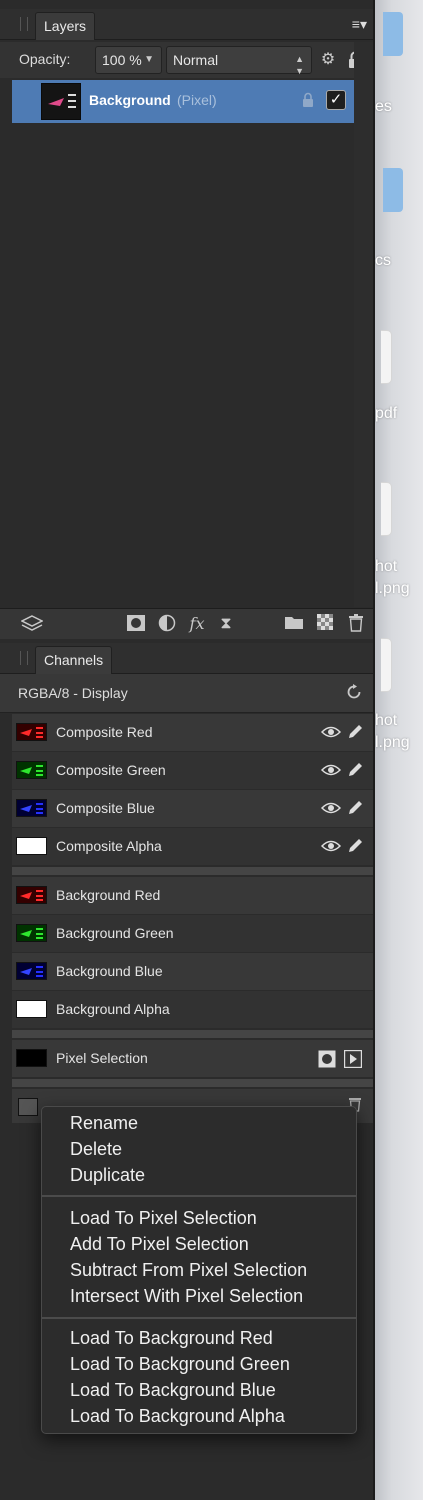  Describe the element at coordinates (192, 732) in the screenshot. I see `channel-row-composite-red: Composite Red` at that location.